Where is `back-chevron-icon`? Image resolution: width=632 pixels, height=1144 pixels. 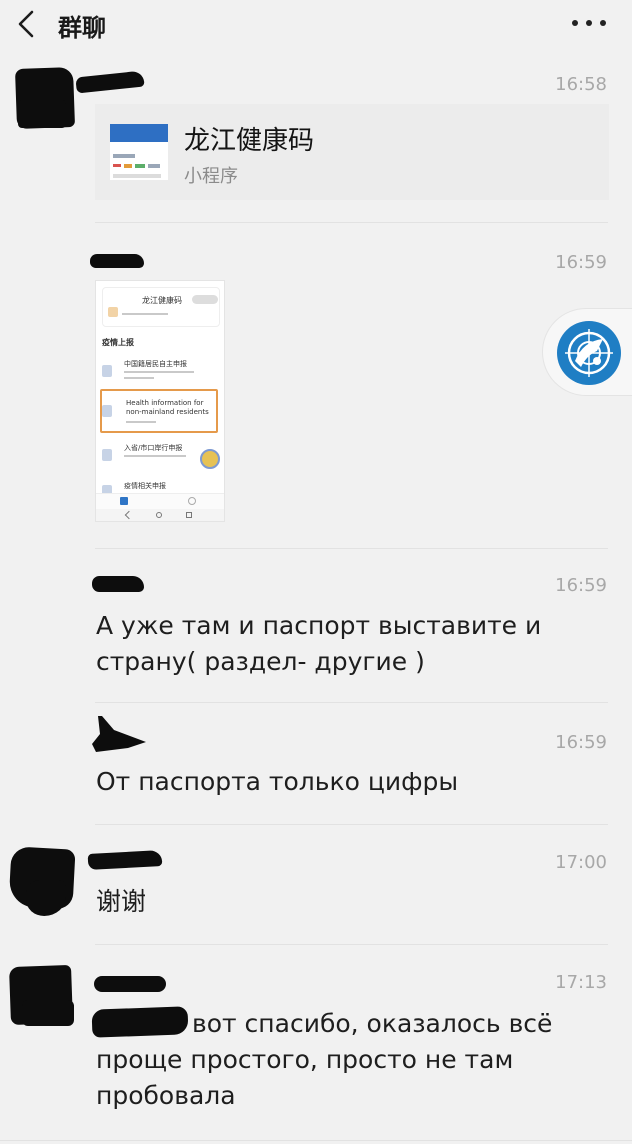
back-chevron-icon is located at coordinates (27, 24).